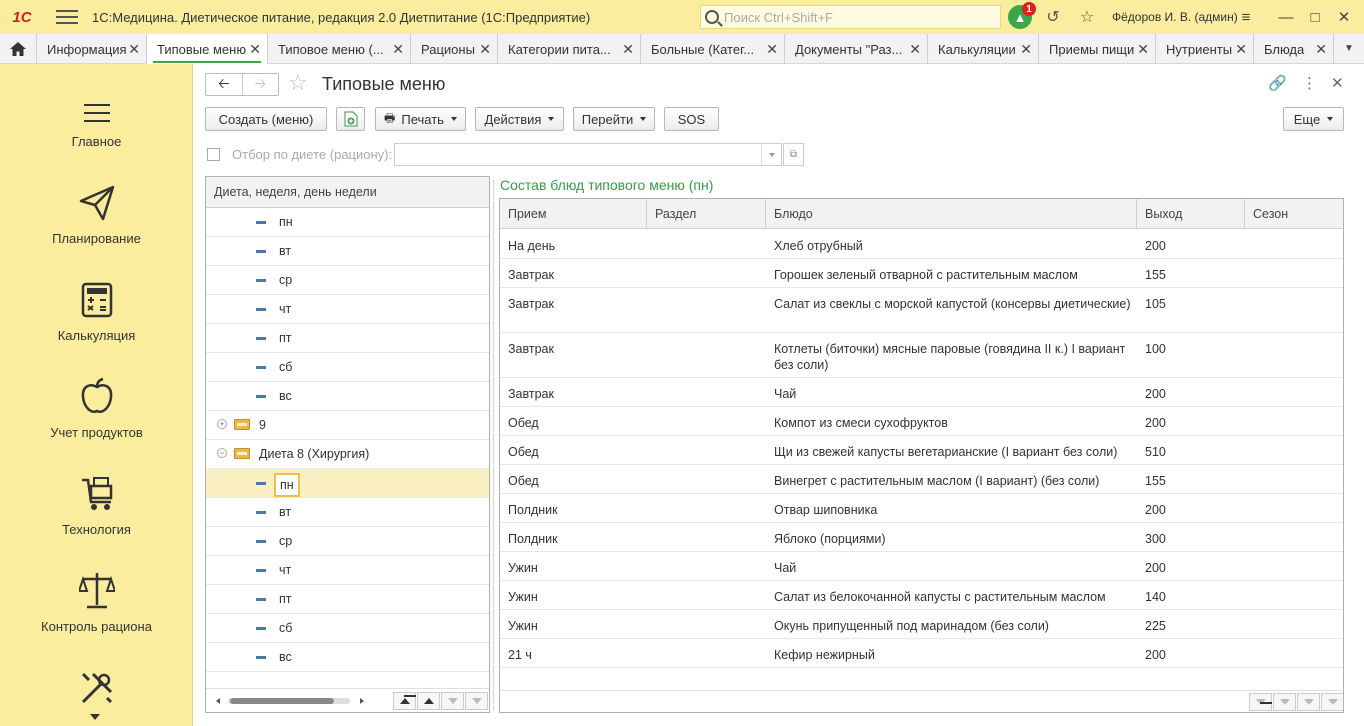  Describe the element at coordinates (1284, 702) in the screenshot. I see `table-prev-button` at that location.